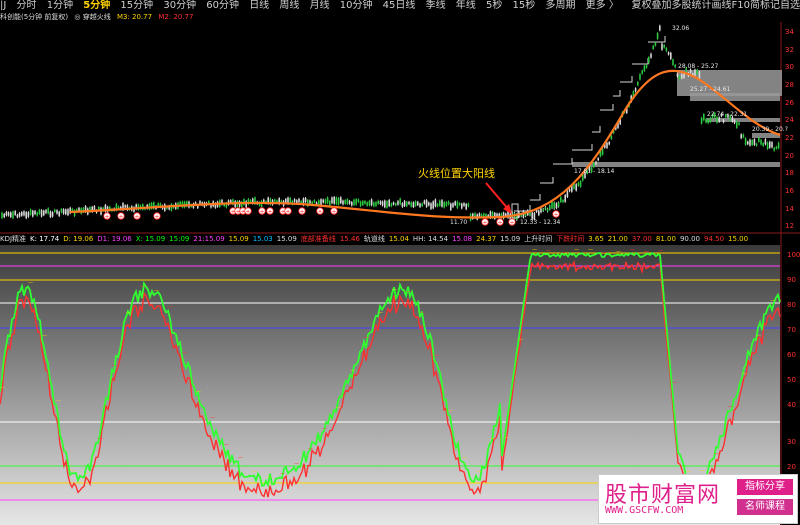 The width and height of the screenshot is (800, 525). Describe the element at coordinates (789, 120) in the screenshot. I see `price-tick: 24` at that location.